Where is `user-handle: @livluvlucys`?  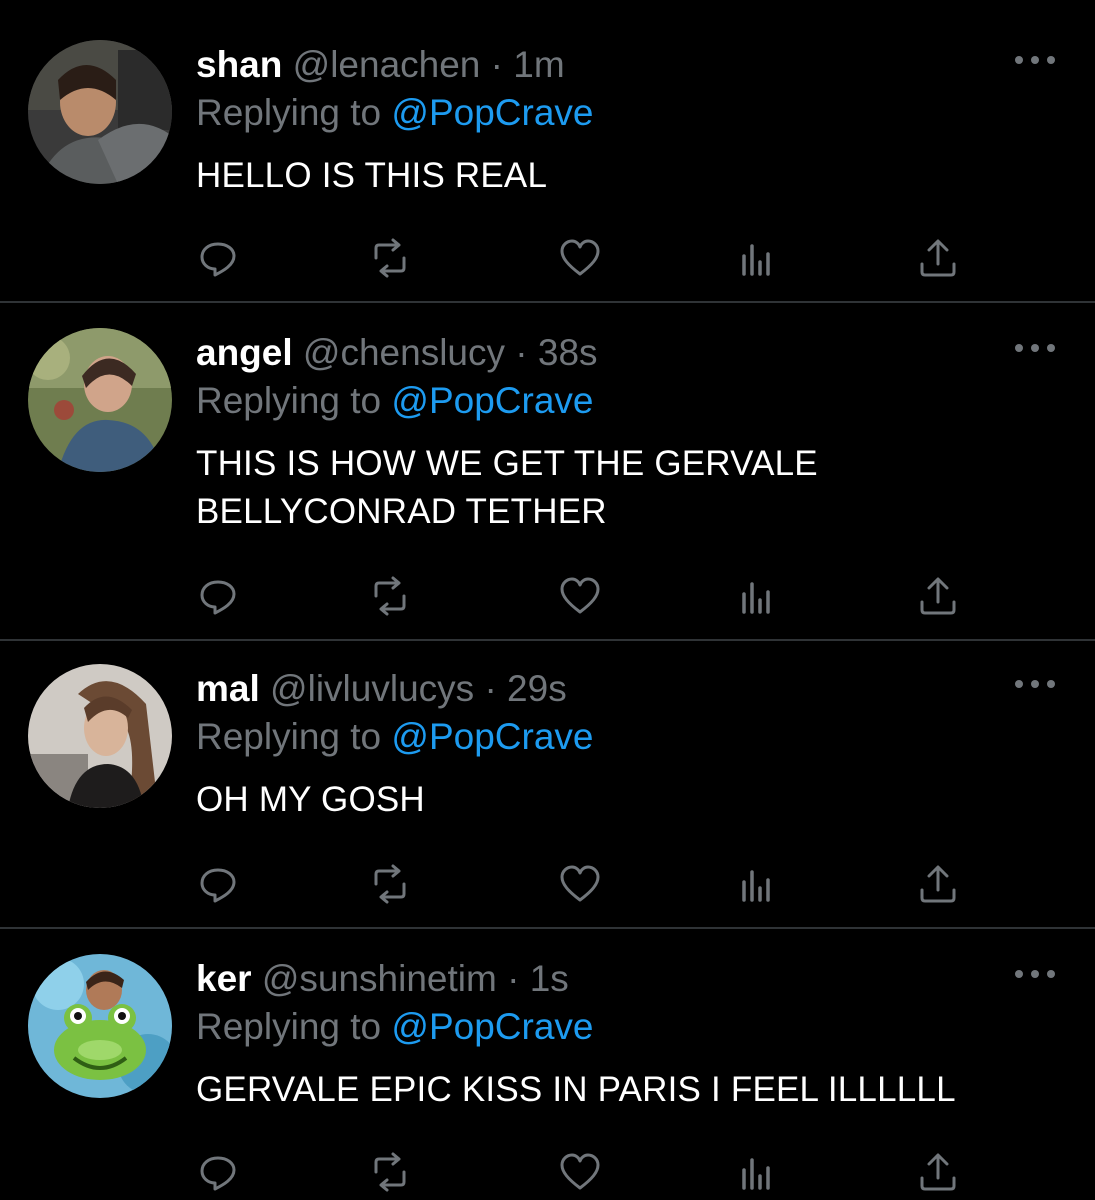 user-handle: @livluvlucys is located at coordinates (372, 688).